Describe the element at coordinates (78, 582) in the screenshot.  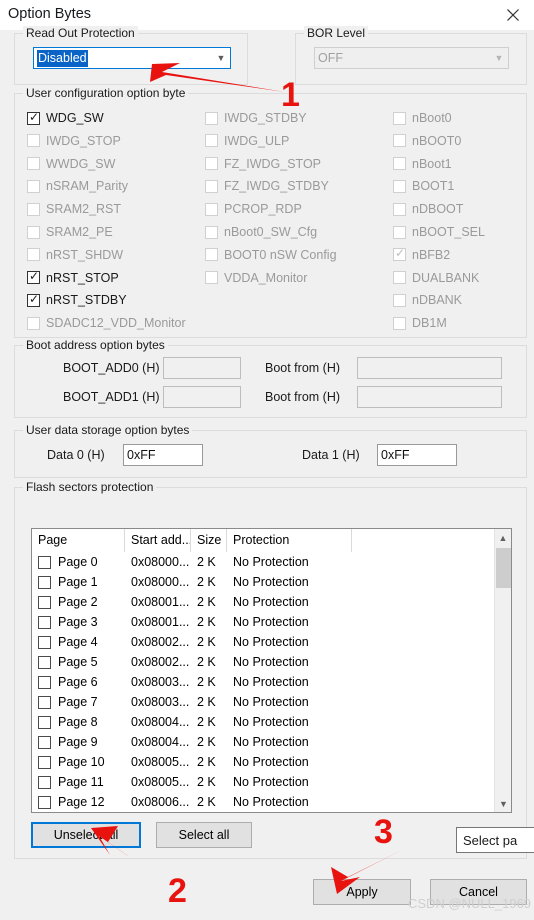
I see `page-cell: Page 1` at that location.